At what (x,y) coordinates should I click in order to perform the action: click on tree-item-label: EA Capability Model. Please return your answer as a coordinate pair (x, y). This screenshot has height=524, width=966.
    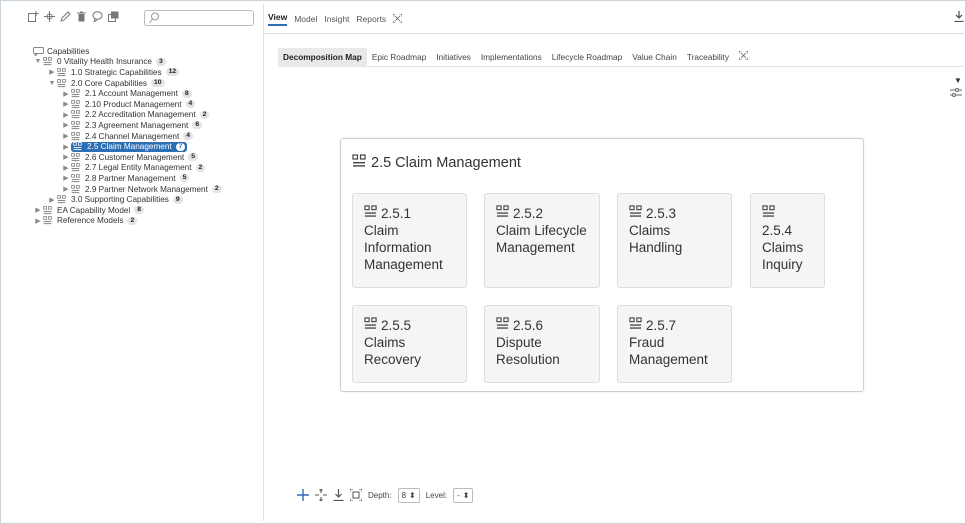
    Looking at the image, I should click on (94, 210).